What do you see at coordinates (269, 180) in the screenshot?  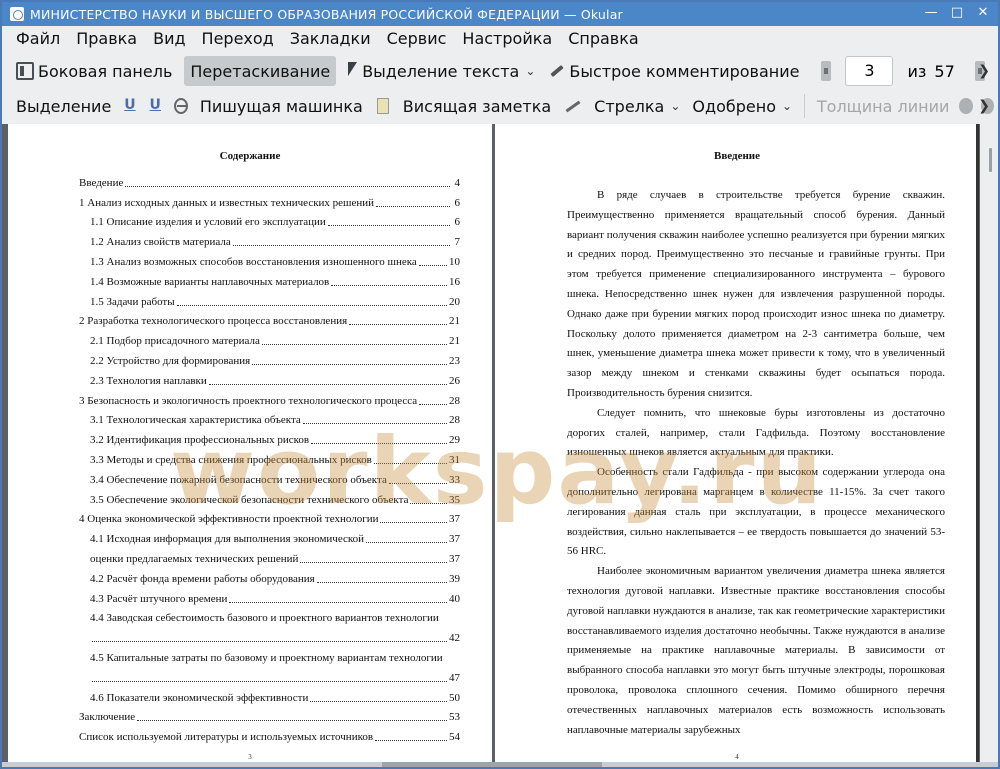 I see `toc-entry: Введение 4` at bounding box center [269, 180].